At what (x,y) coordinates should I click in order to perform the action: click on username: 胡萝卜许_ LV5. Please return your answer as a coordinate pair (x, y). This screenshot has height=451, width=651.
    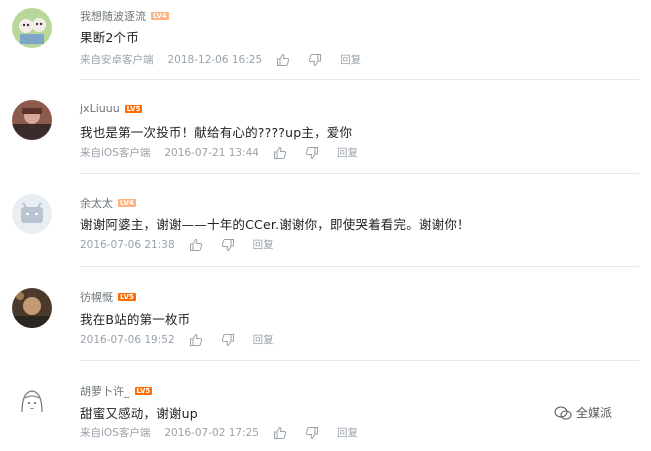
    Looking at the image, I should click on (116, 391).